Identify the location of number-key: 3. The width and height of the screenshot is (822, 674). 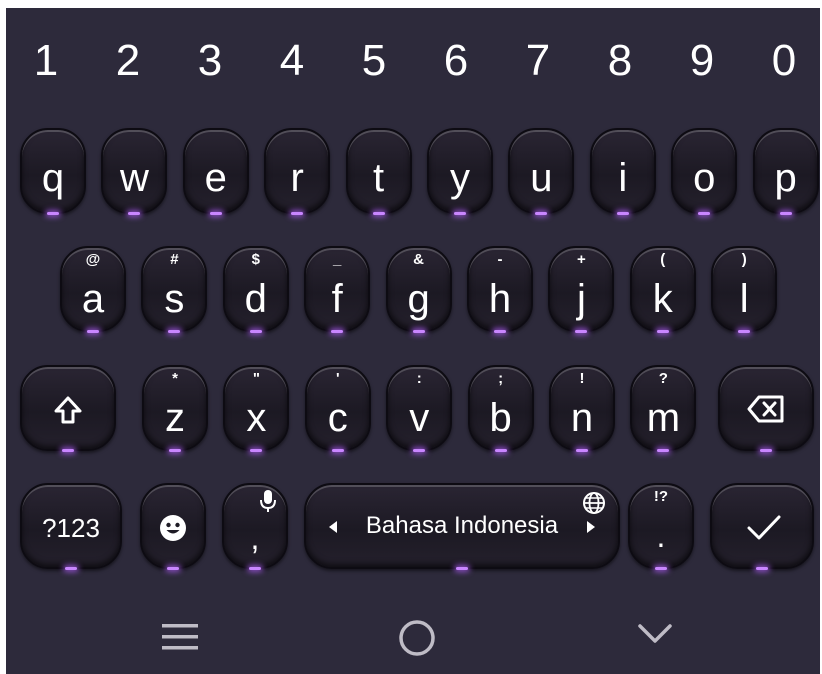
(210, 61).